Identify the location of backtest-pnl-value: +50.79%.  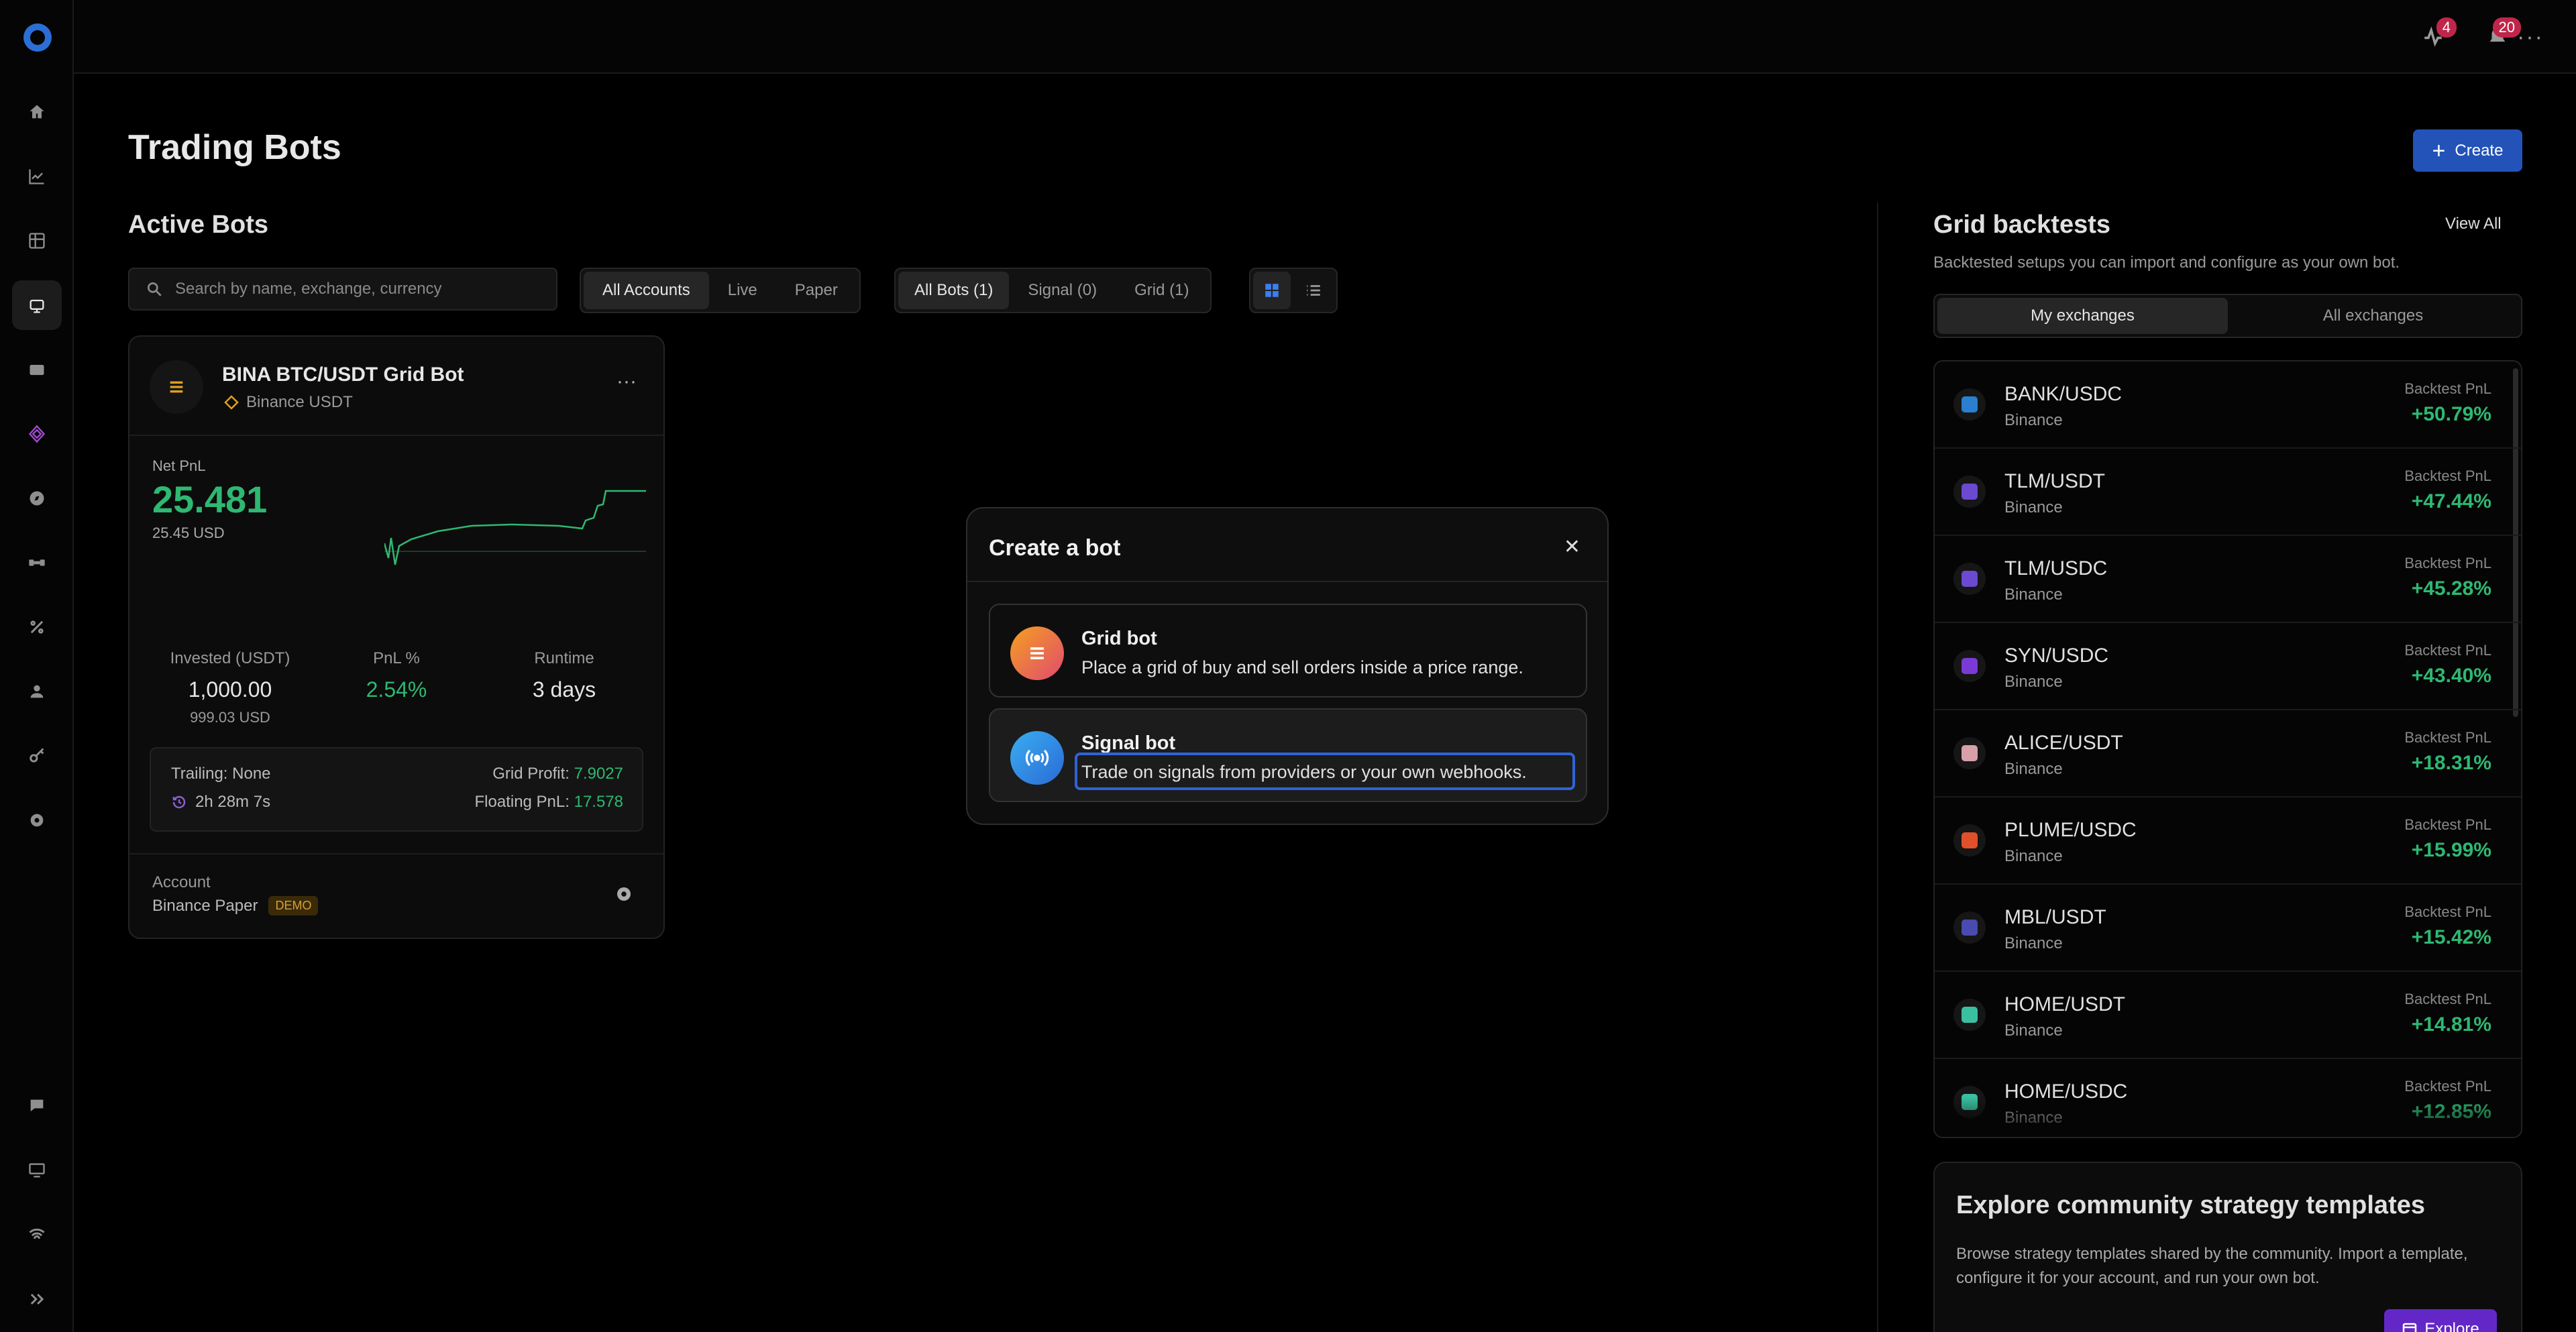
(2451, 414).